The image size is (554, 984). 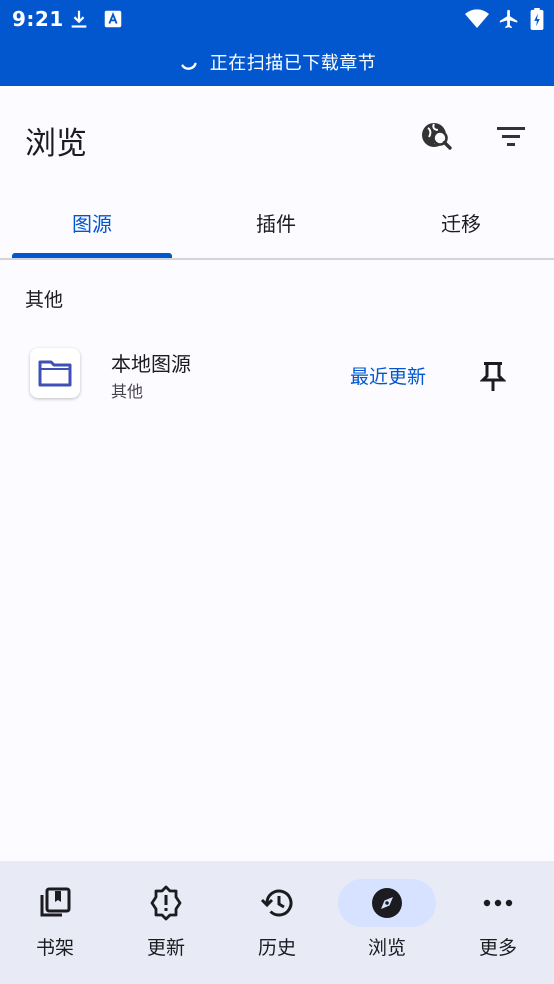 What do you see at coordinates (55, 373) in the screenshot?
I see `folder-icon` at bounding box center [55, 373].